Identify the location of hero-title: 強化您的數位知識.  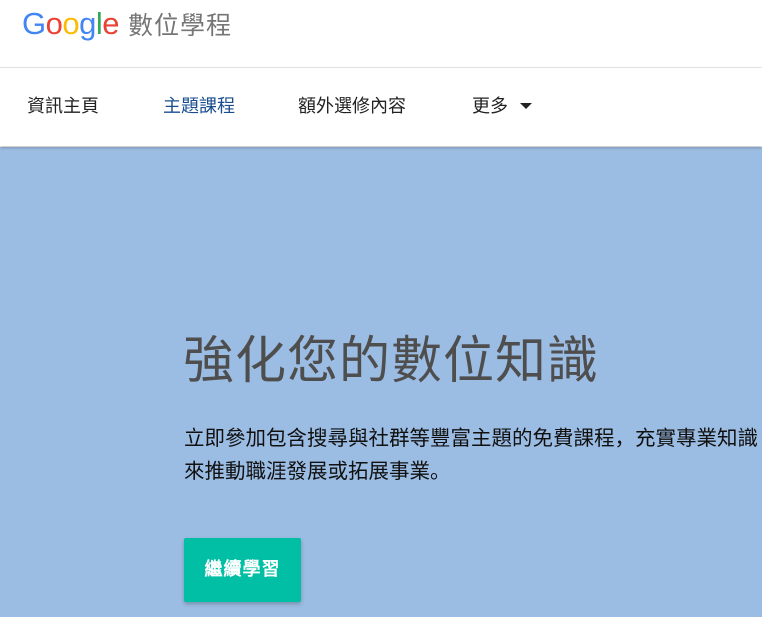
(391, 361).